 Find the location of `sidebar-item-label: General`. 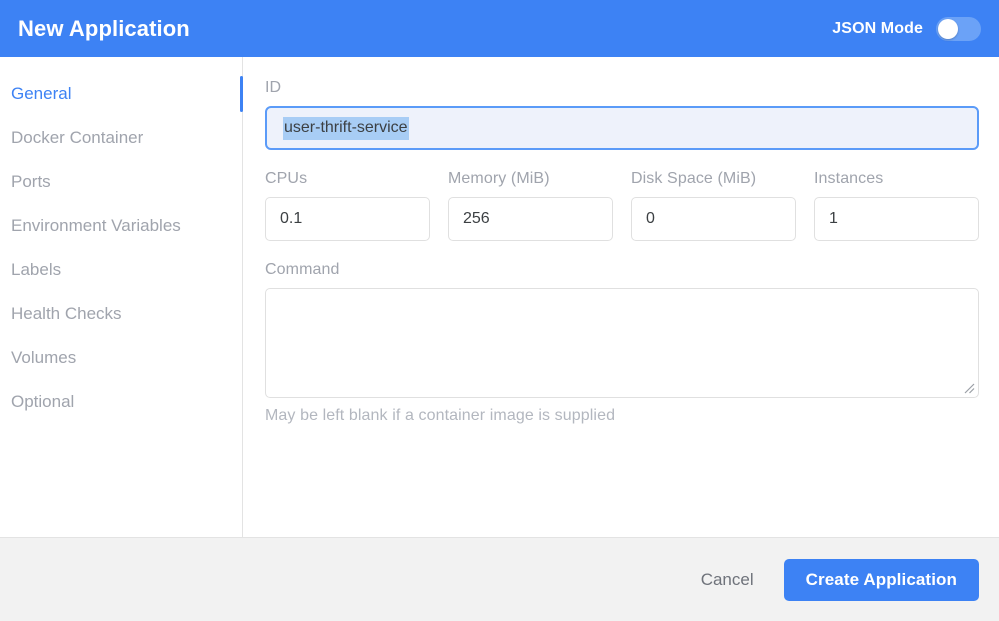

sidebar-item-label: General is located at coordinates (41, 93).